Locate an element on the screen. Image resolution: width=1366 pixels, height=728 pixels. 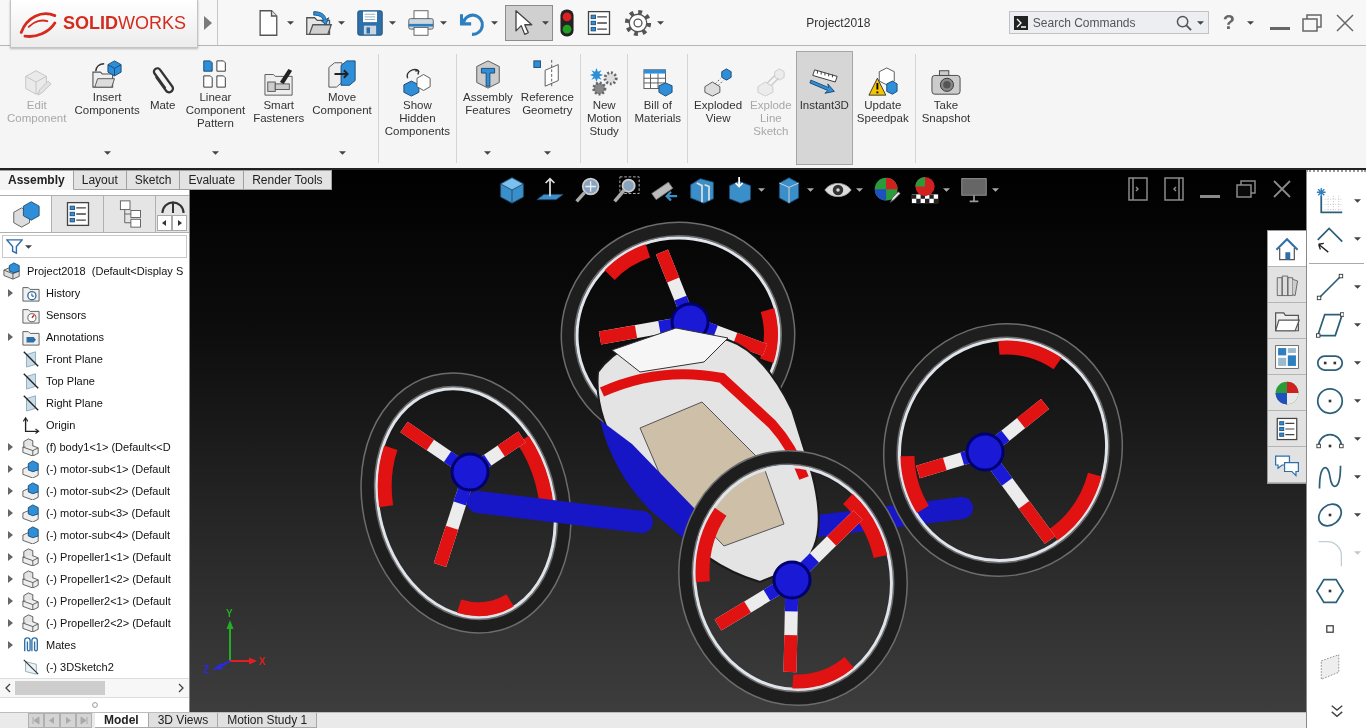
snapshot-button: Take Snapshot is located at coordinates (946, 108).